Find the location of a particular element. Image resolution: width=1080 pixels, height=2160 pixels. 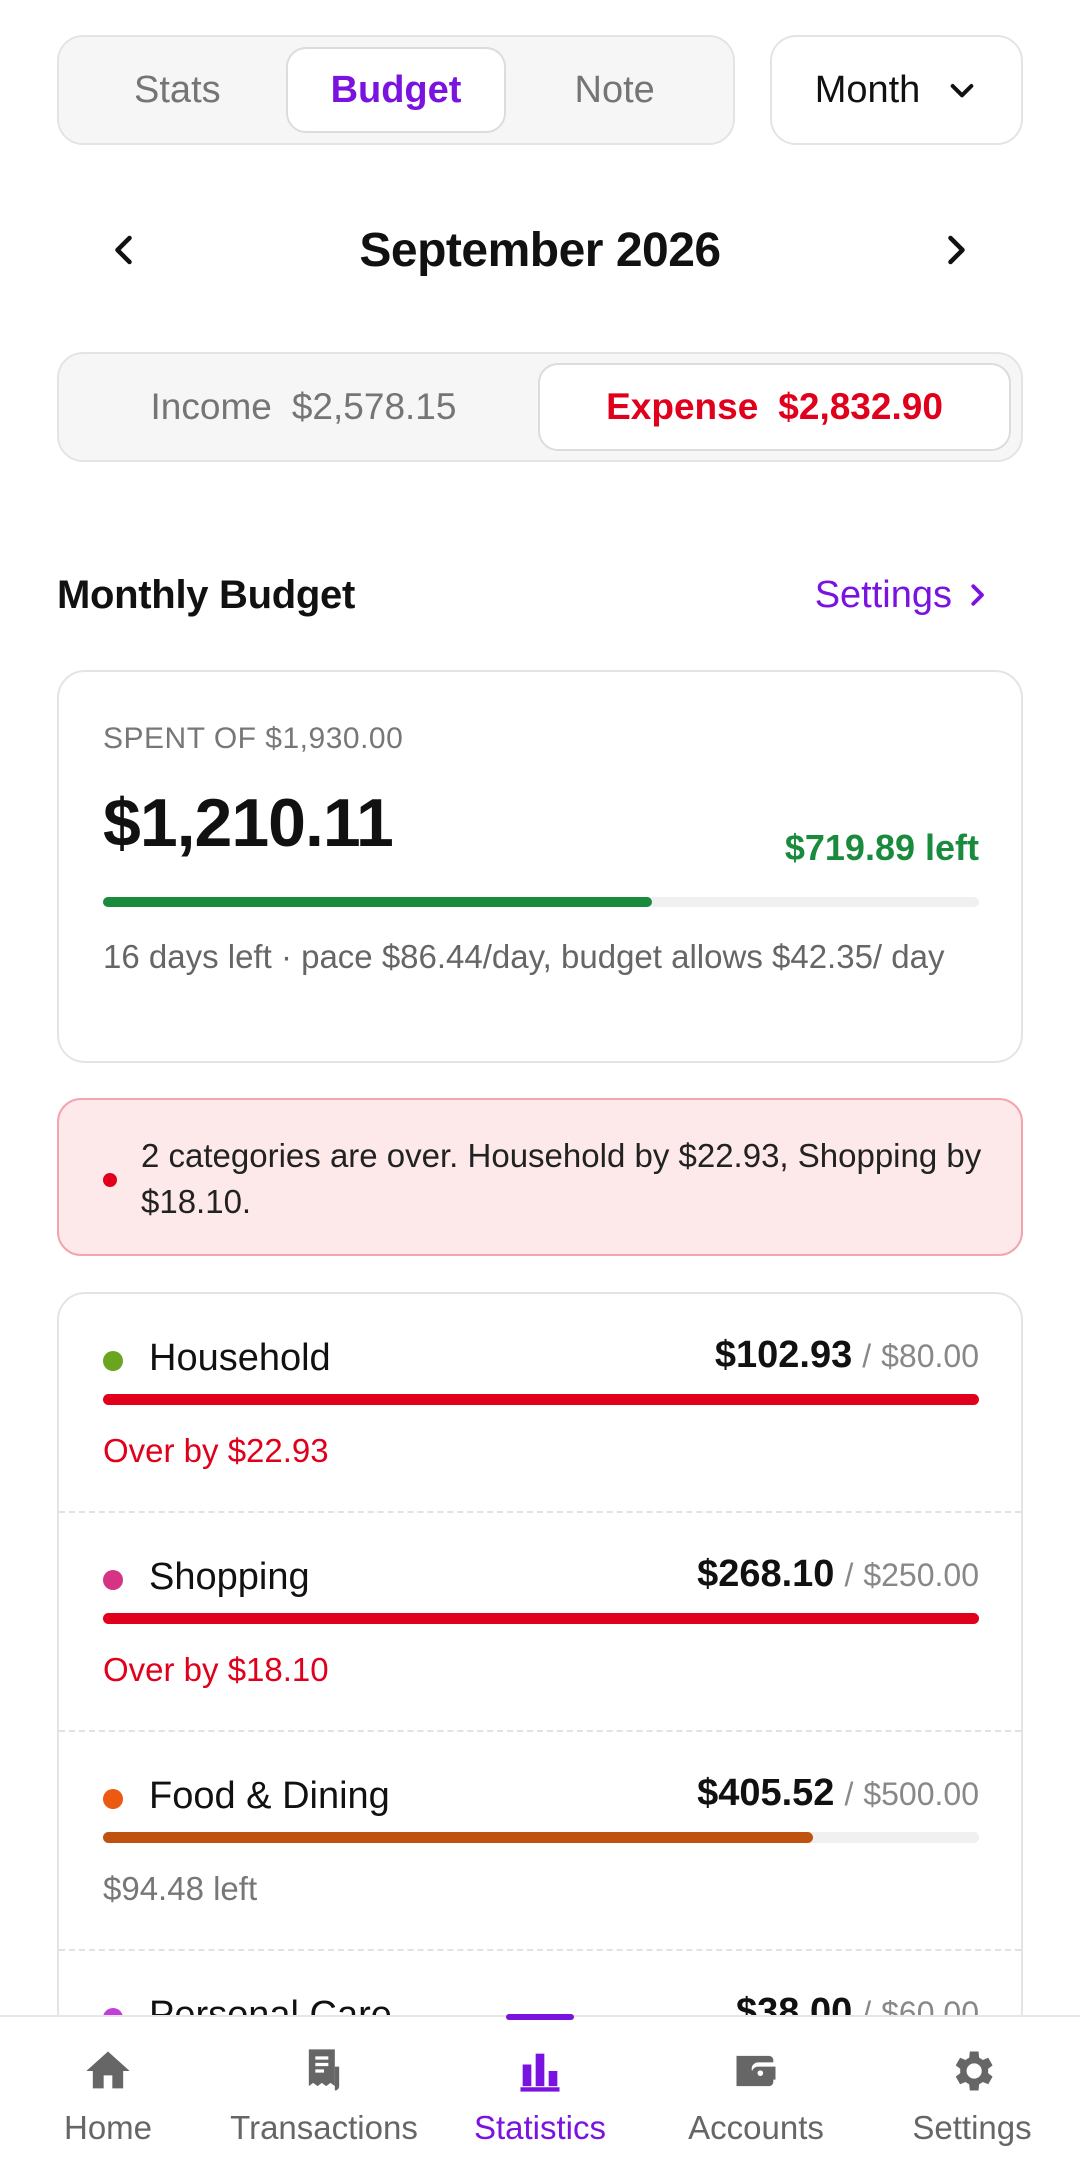

nav-home: Home is located at coordinates (108, 2088).